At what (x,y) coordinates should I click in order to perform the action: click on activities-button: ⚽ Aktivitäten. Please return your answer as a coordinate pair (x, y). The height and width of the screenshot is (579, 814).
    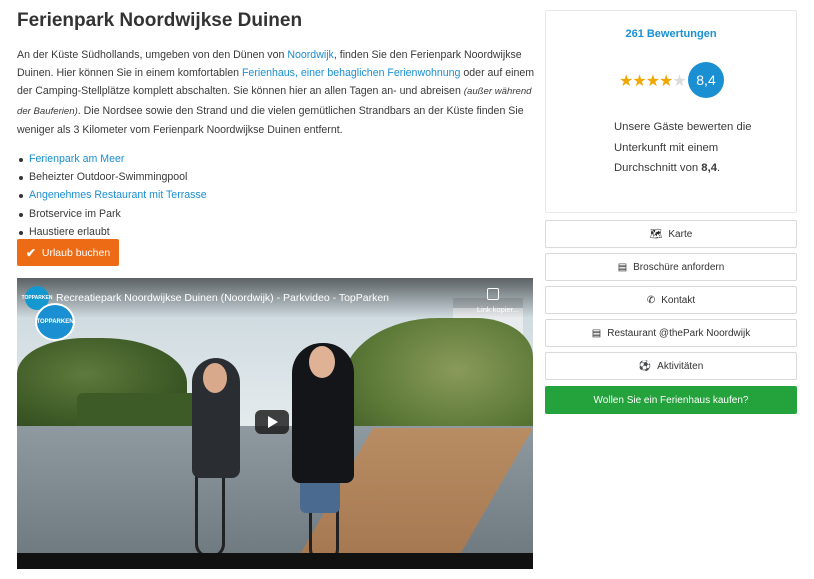
    Looking at the image, I should click on (671, 366).